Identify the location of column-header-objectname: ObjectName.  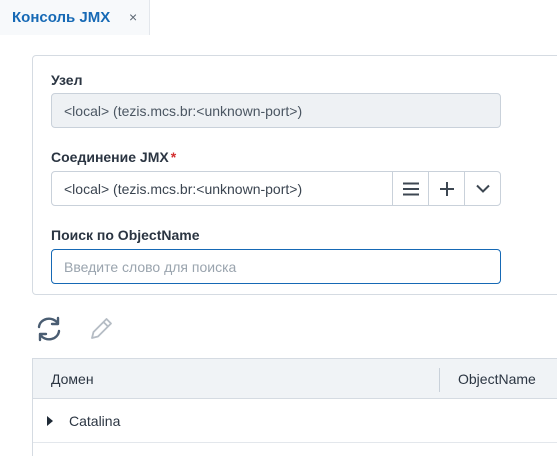
(497, 379).